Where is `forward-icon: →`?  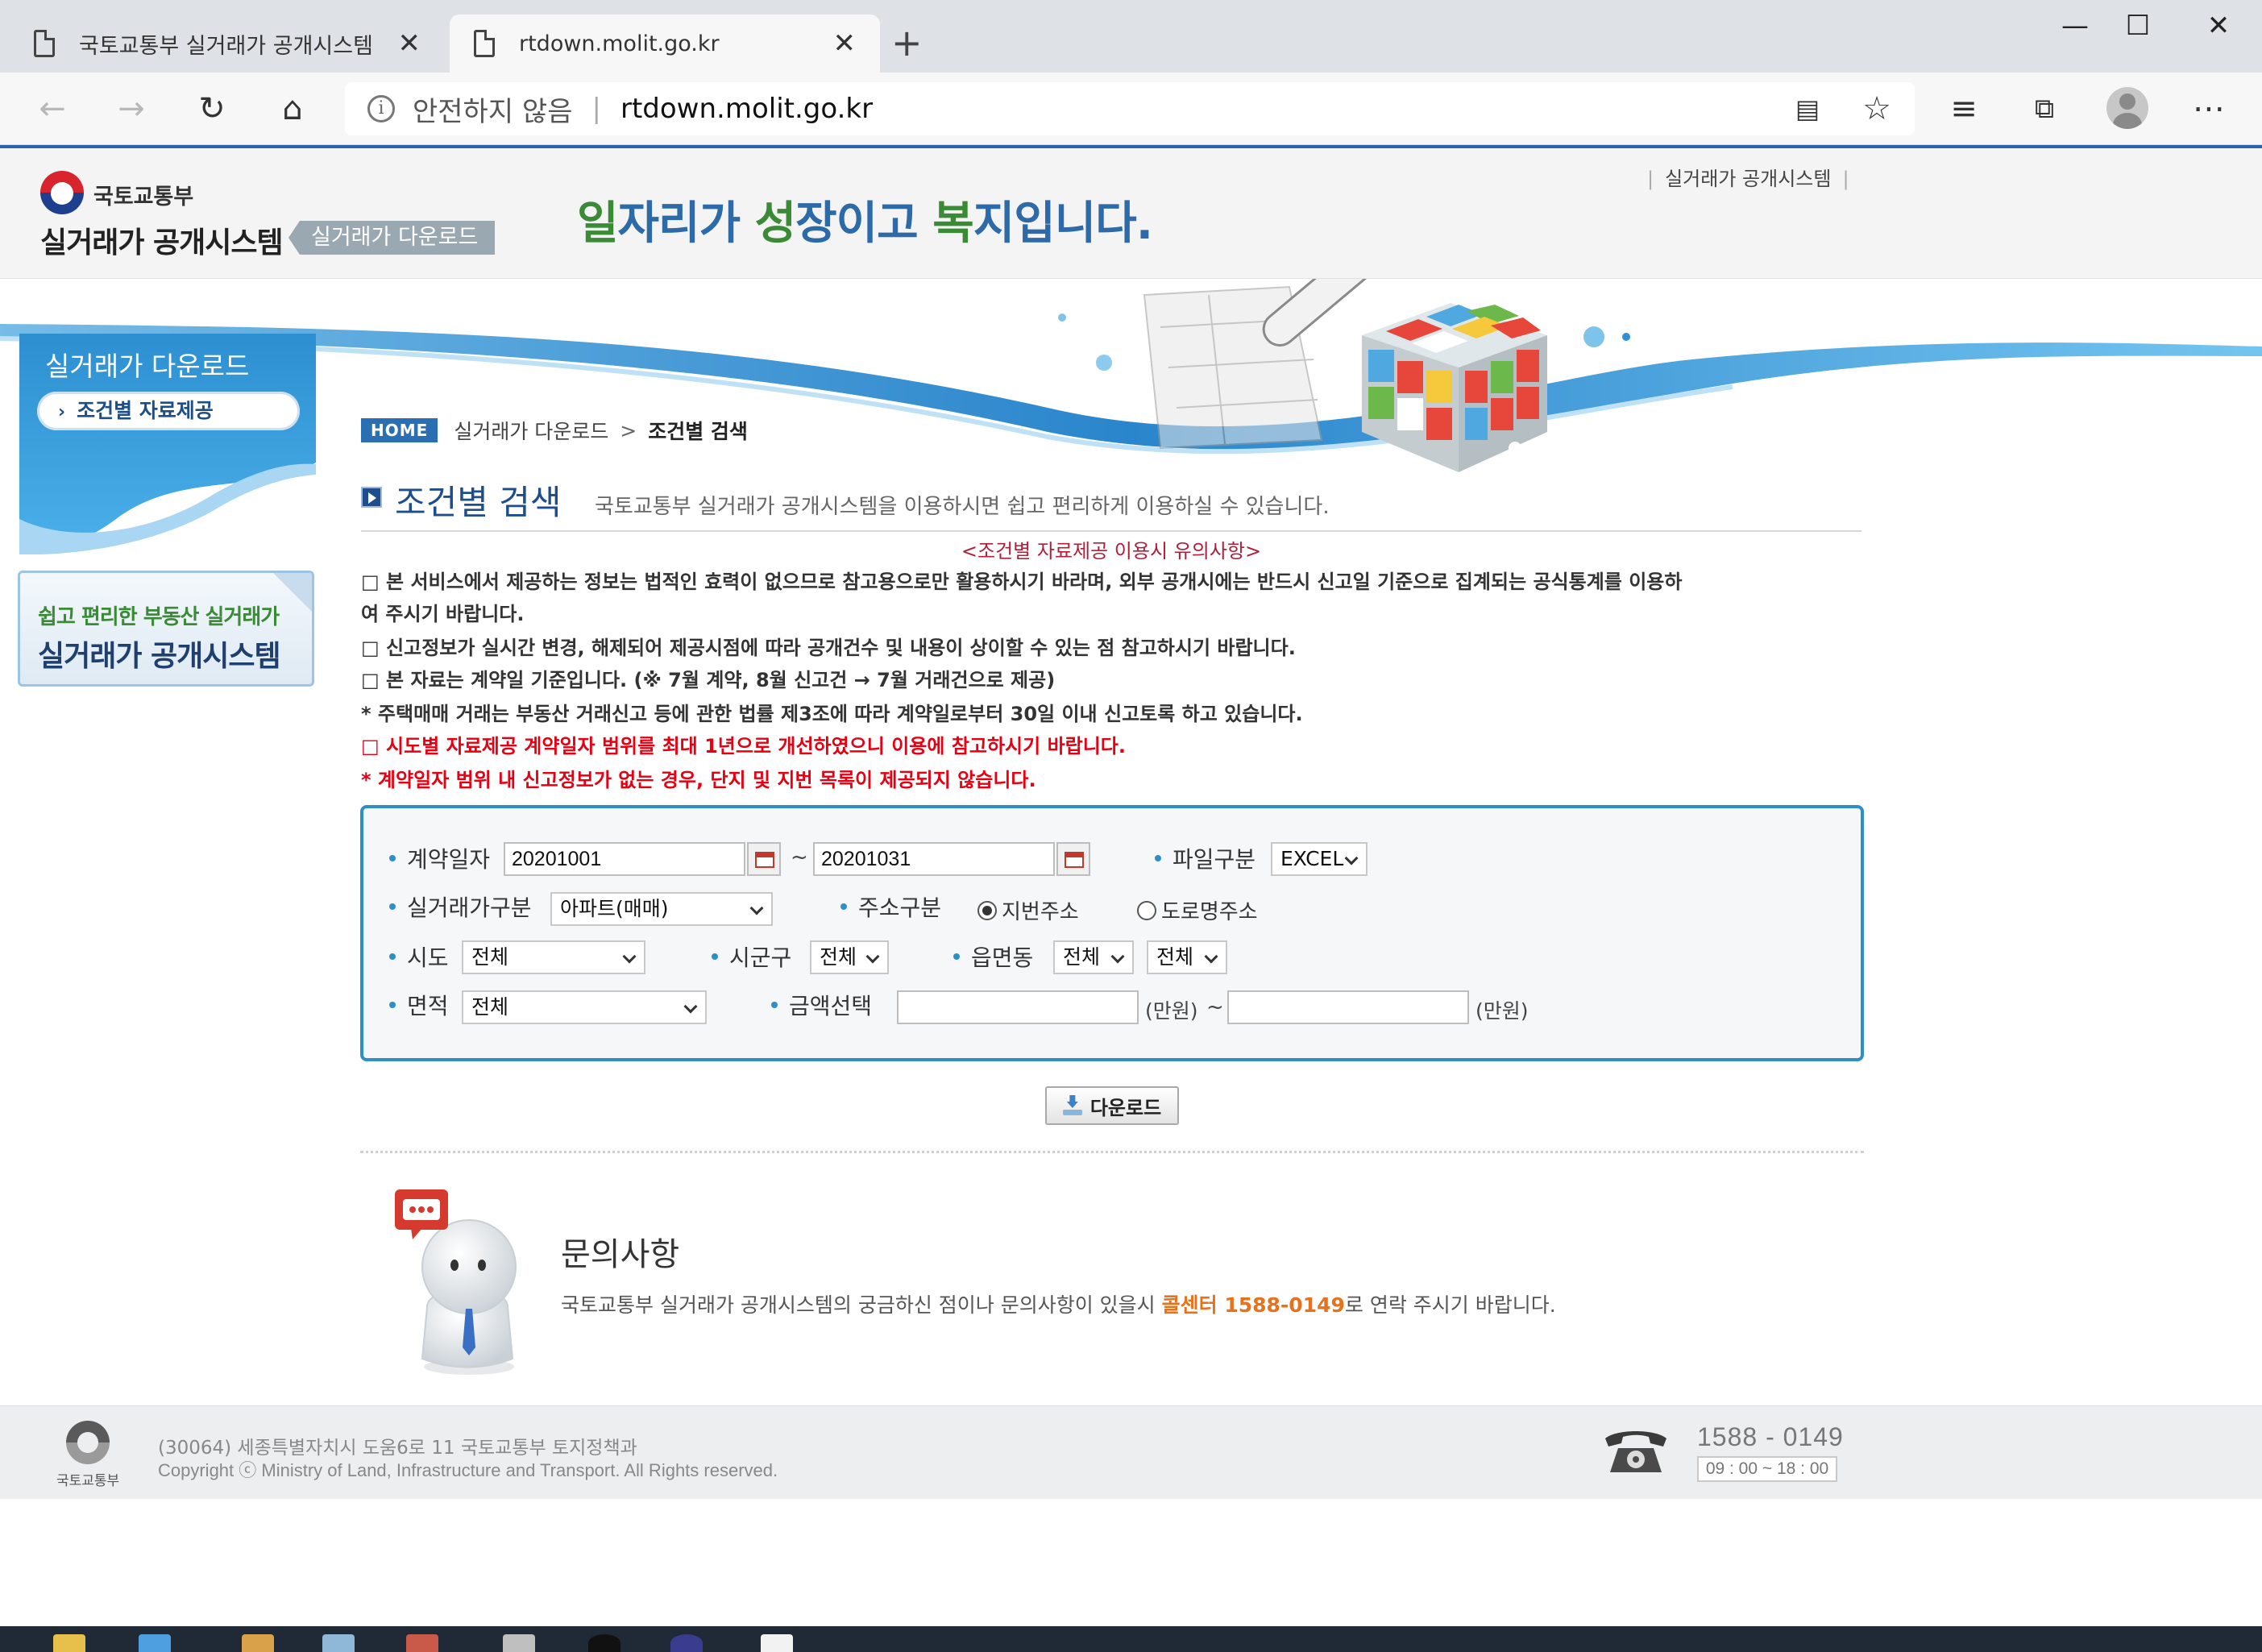
forward-icon: → is located at coordinates (131, 109).